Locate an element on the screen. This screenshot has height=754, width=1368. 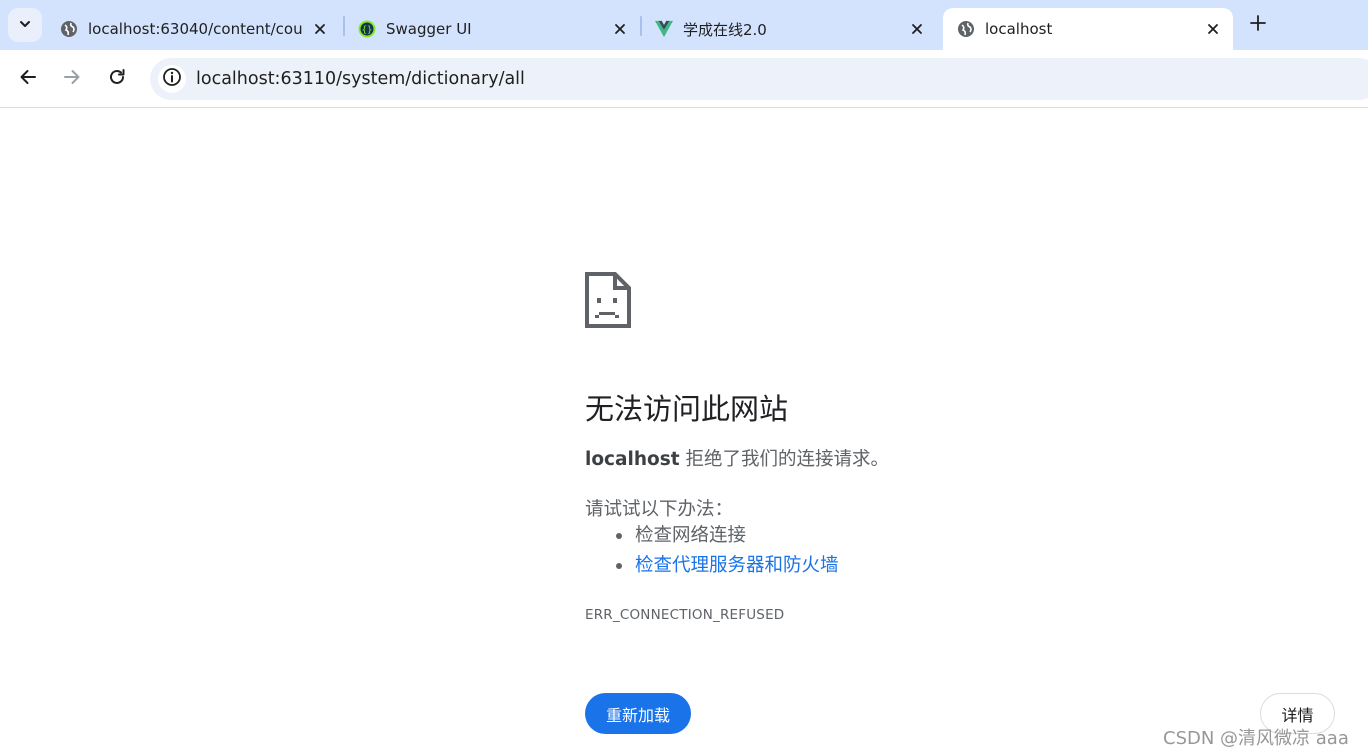
address-bar: localhost:63110/system/dictionary/all is located at coordinates (759, 79).